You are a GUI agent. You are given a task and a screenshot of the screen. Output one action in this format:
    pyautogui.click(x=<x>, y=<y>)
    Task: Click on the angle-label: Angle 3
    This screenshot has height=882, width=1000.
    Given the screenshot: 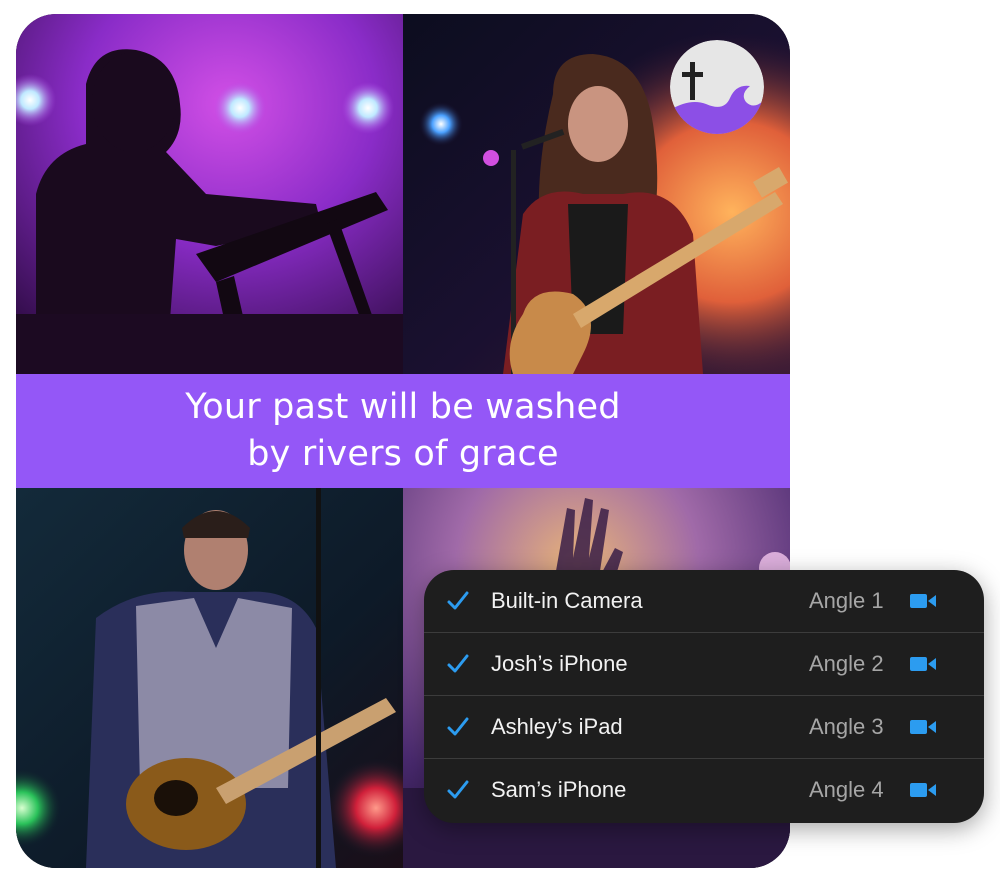 What is the action you would take?
    pyautogui.click(x=846, y=726)
    